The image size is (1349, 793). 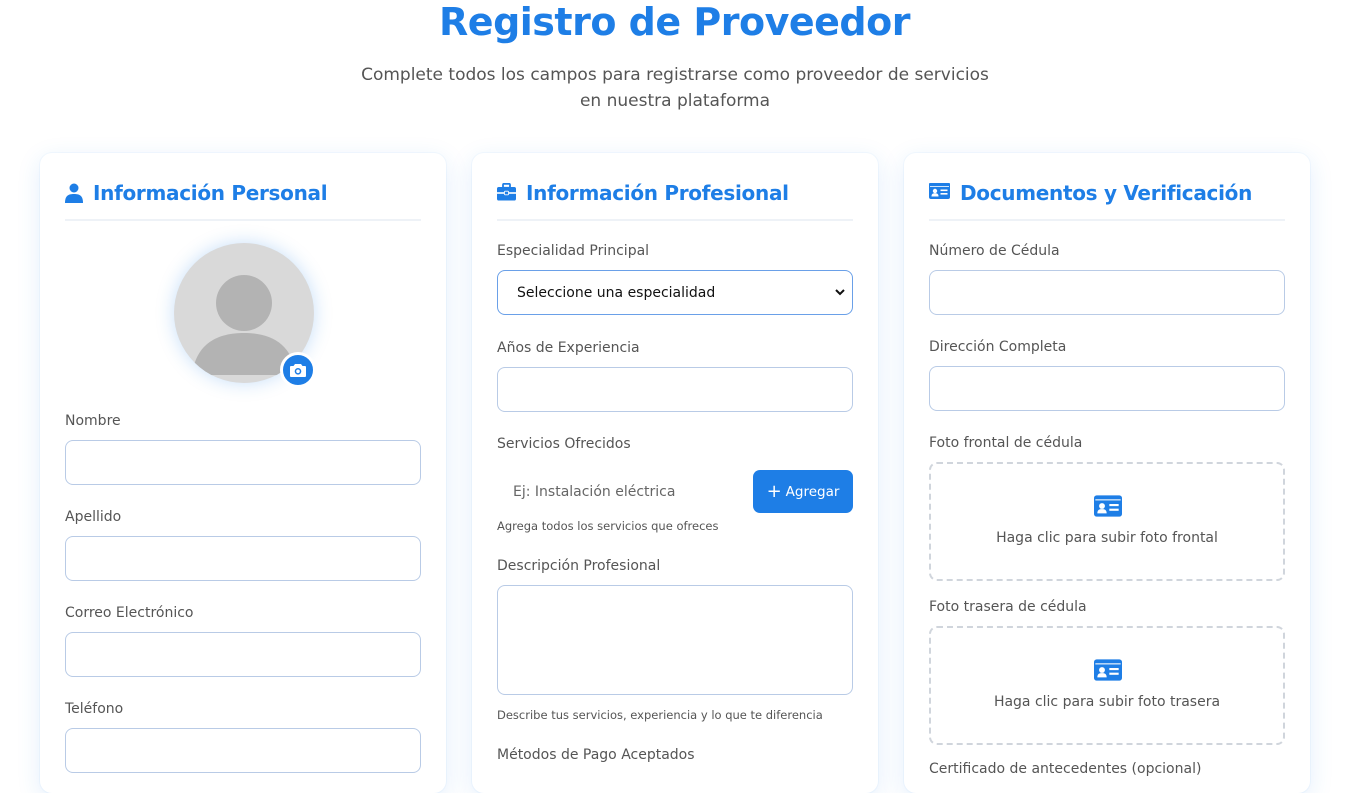 I want to click on documents-title: Documentos y Verificación, so click(x=1106, y=193).